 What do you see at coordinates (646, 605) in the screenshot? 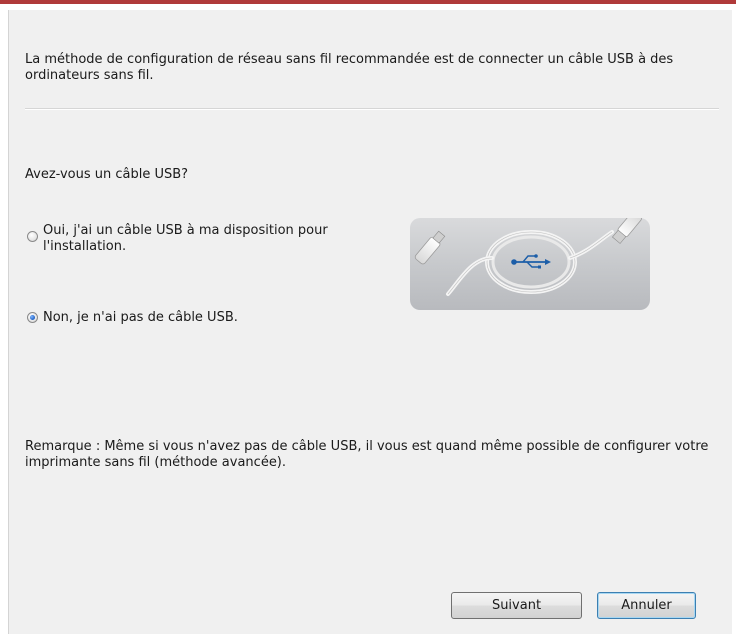
I see `cancel-button: Annuler` at bounding box center [646, 605].